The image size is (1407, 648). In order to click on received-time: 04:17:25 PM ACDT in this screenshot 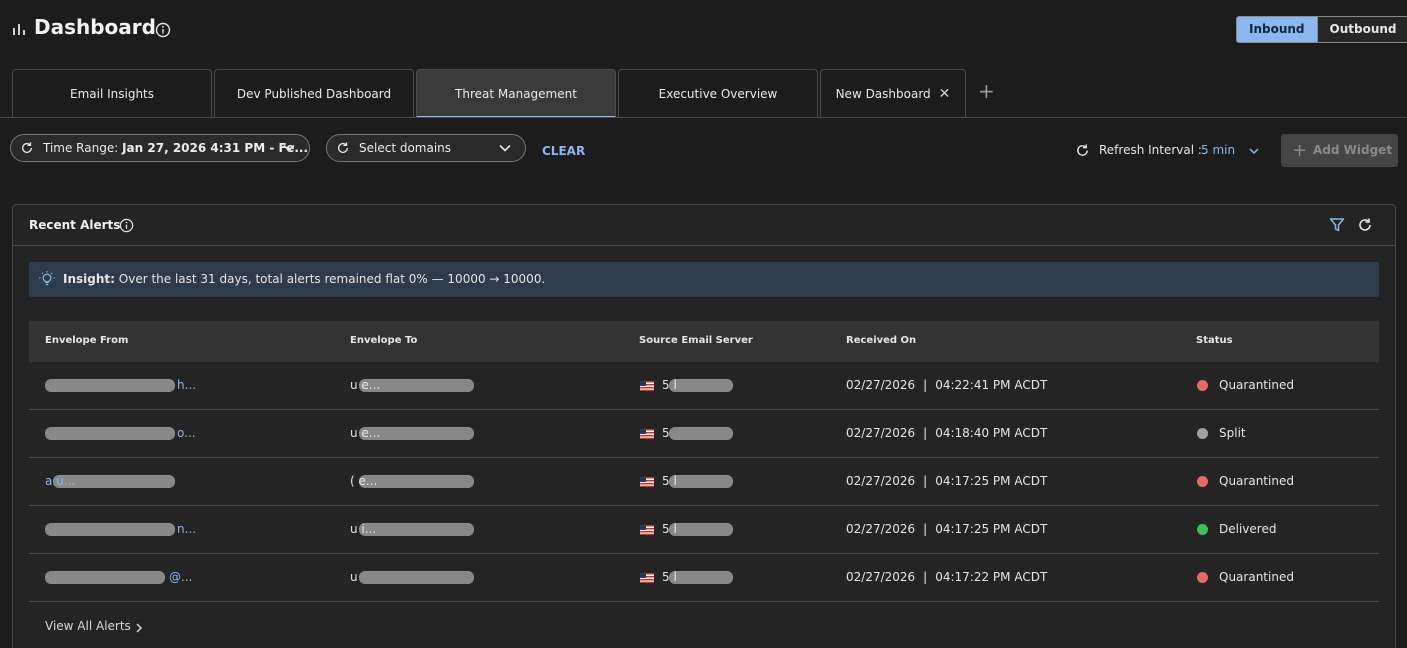, I will do `click(991, 481)`.